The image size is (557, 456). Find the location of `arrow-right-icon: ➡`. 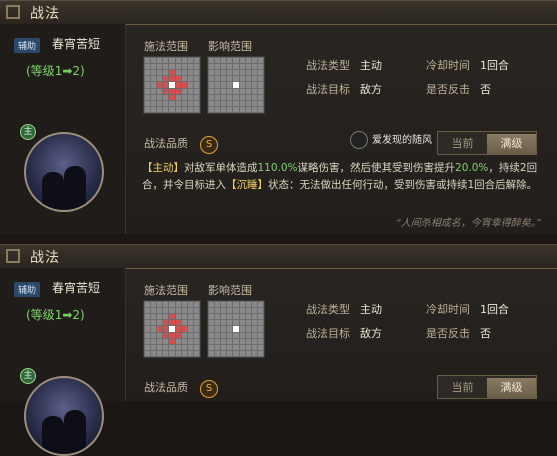

arrow-right-icon: ➡ is located at coordinates (67, 71).